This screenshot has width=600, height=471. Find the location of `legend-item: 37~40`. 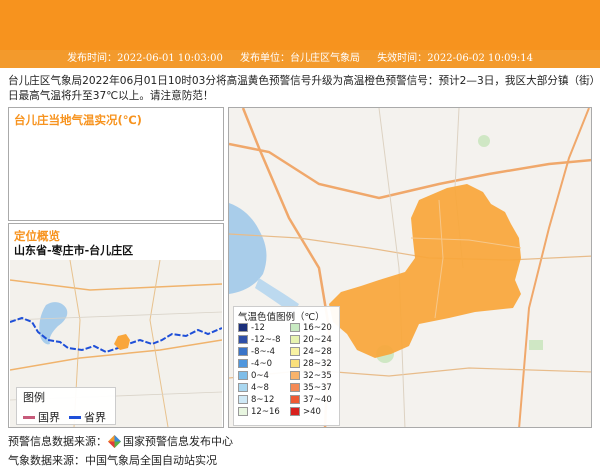

legend-item: 37~40 is located at coordinates (311, 399).